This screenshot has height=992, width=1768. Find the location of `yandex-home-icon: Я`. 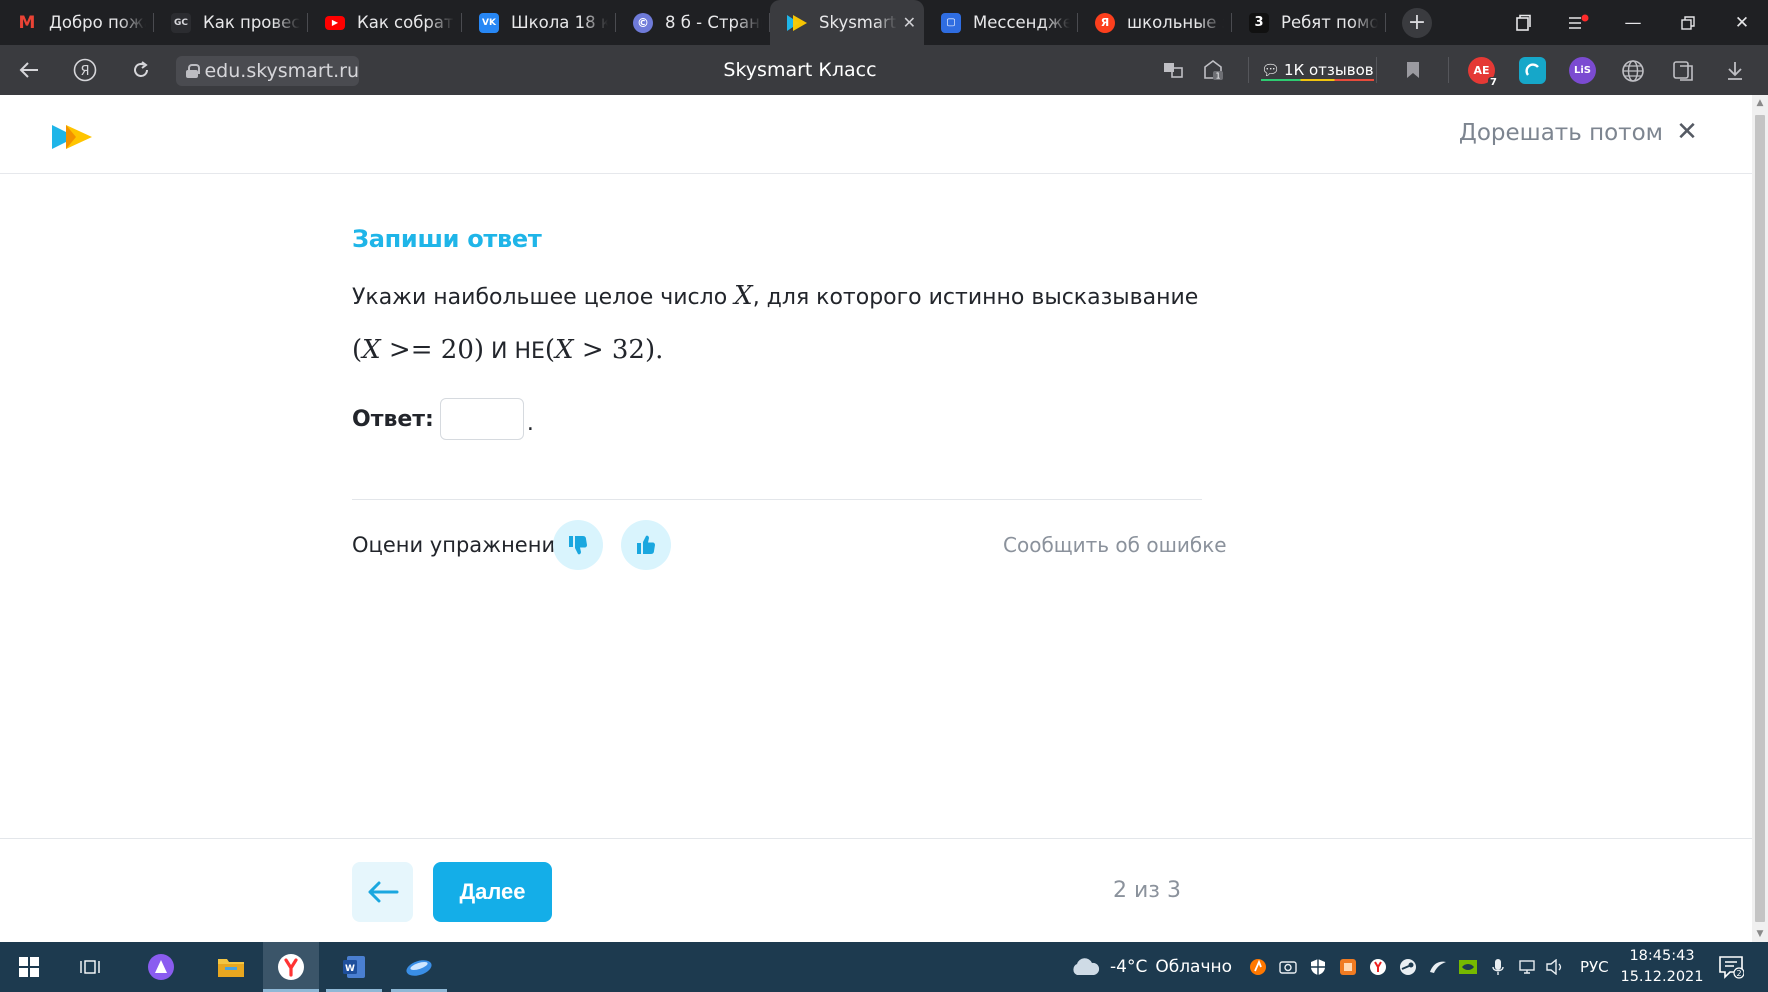

yandex-home-icon: Я is located at coordinates (85, 70).